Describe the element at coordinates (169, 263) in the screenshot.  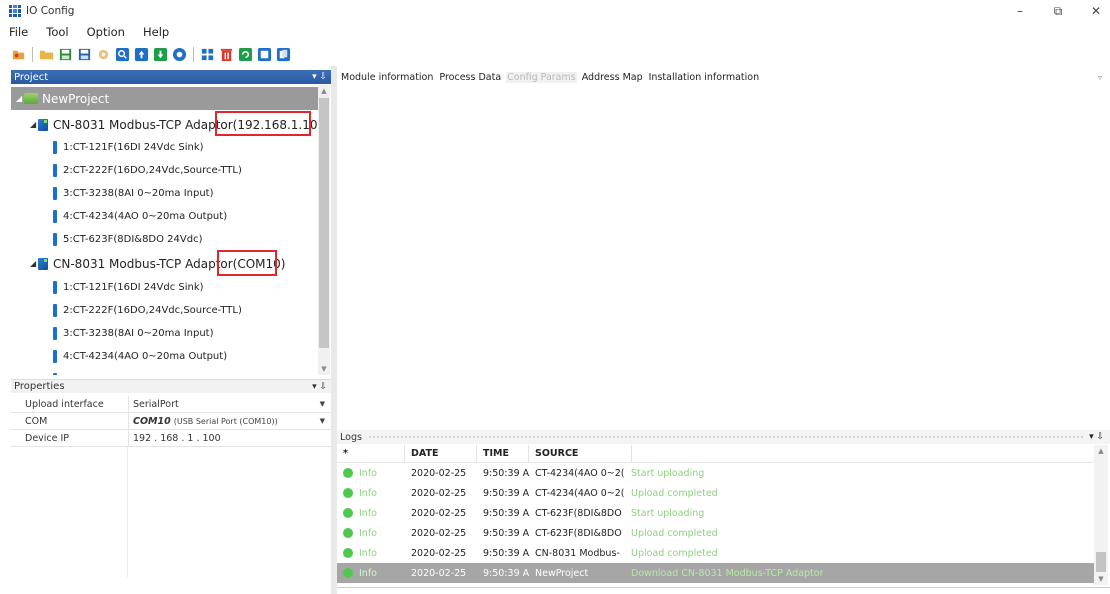
I see `adaptor-label: CN-8031 Modbus-TCP Adaptor(COM10)` at that location.